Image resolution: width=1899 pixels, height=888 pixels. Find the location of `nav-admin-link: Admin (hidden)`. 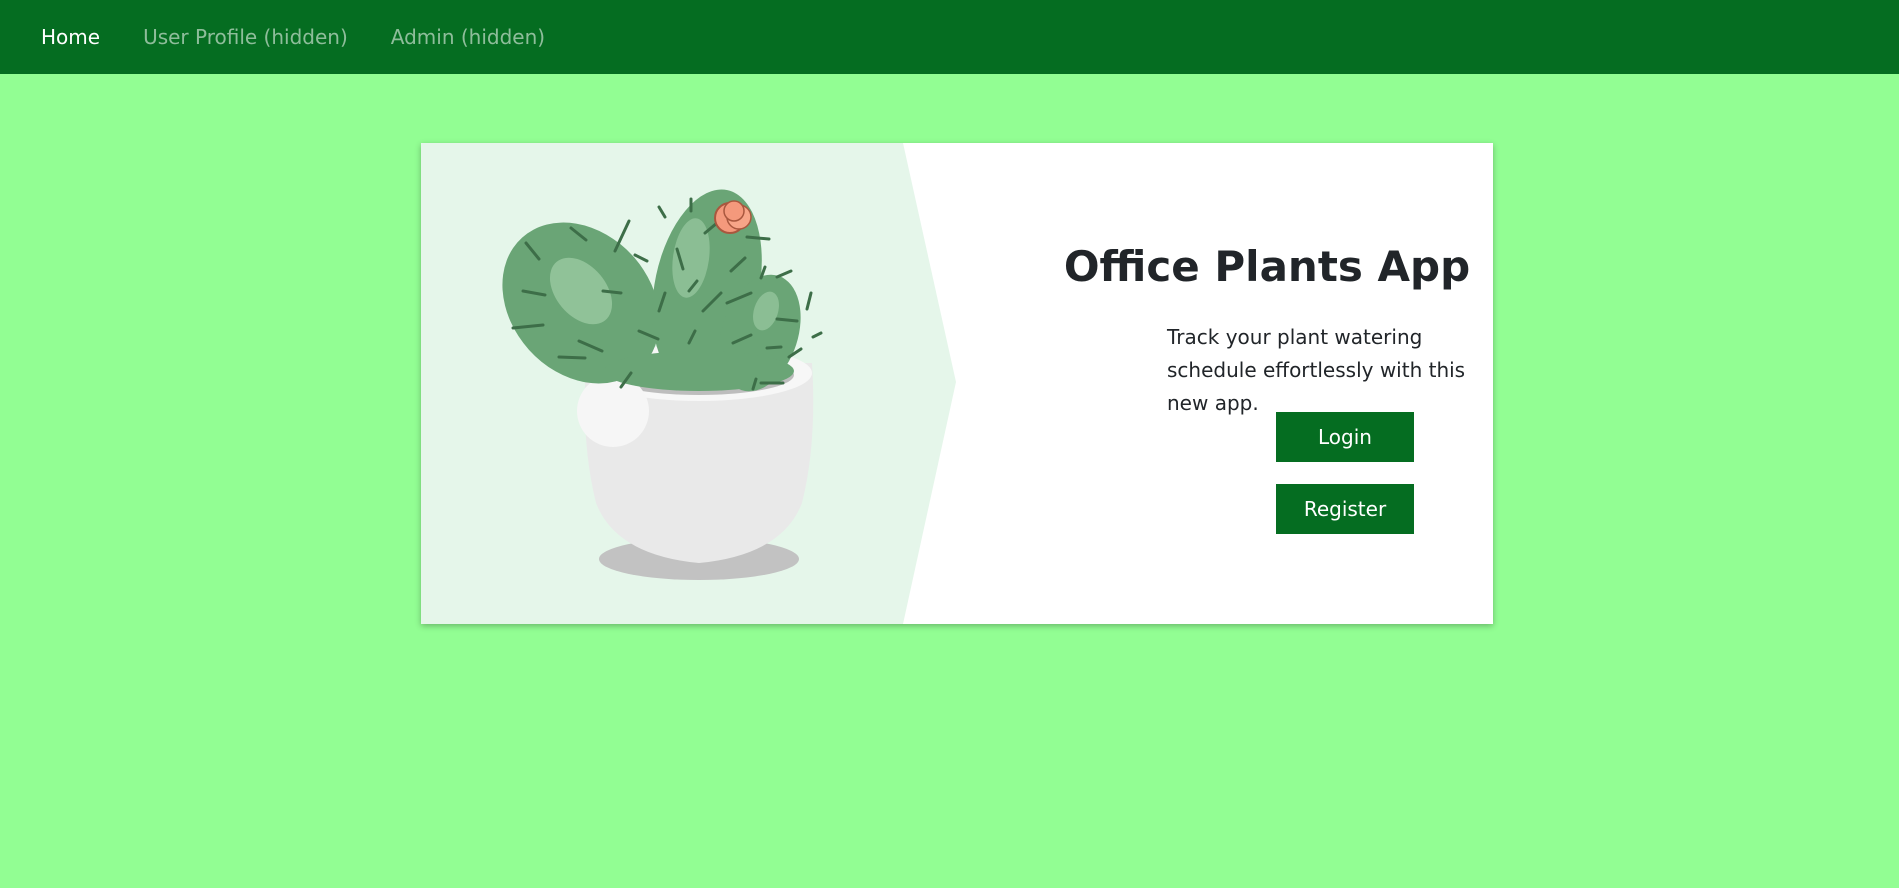

nav-admin-link: Admin (hidden) is located at coordinates (468, 37).